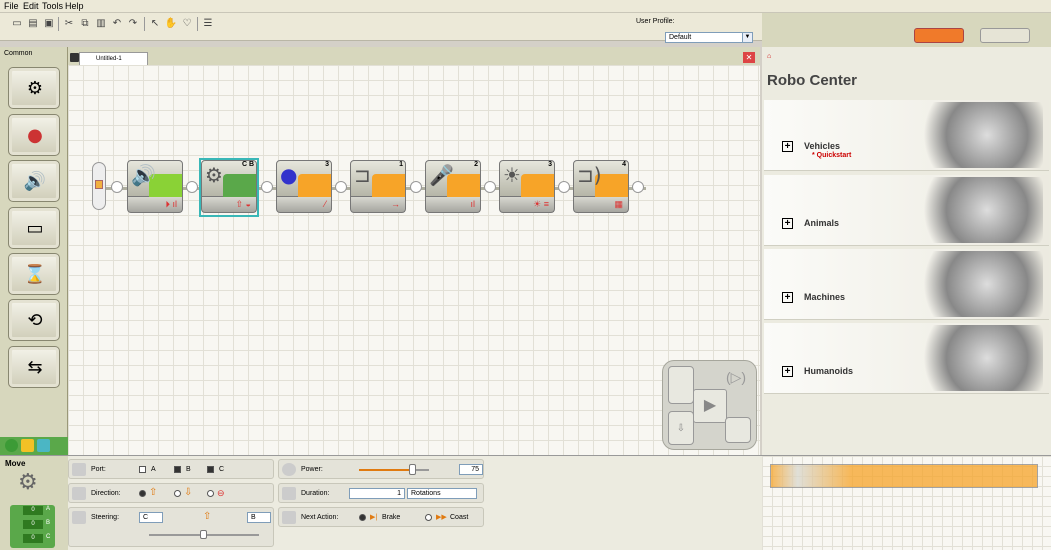 This screenshot has height=550, width=1051. Describe the element at coordinates (320, 517) in the screenshot. I see `next-action-label: Next Action:` at that location.